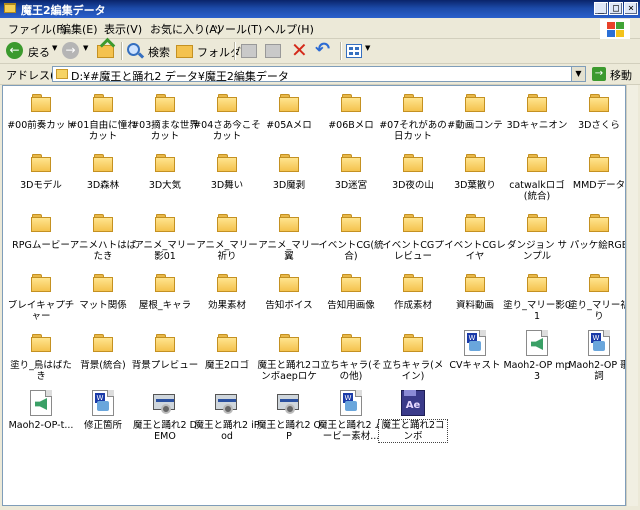  I want to click on file-item: W Maoh2-OP 歌詞, so click(596, 359).